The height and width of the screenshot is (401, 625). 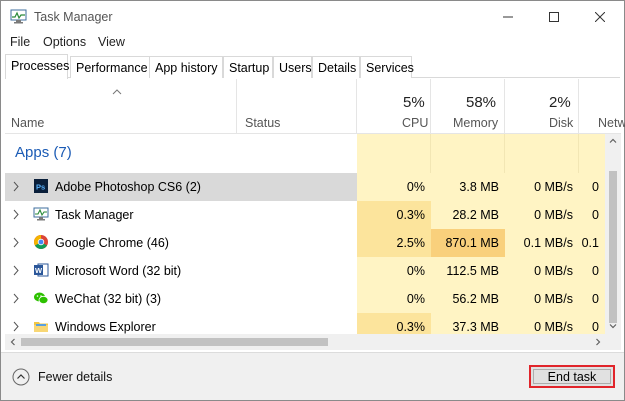 What do you see at coordinates (468, 187) in the screenshot?
I see `memory-cell: 3.8 MB` at bounding box center [468, 187].